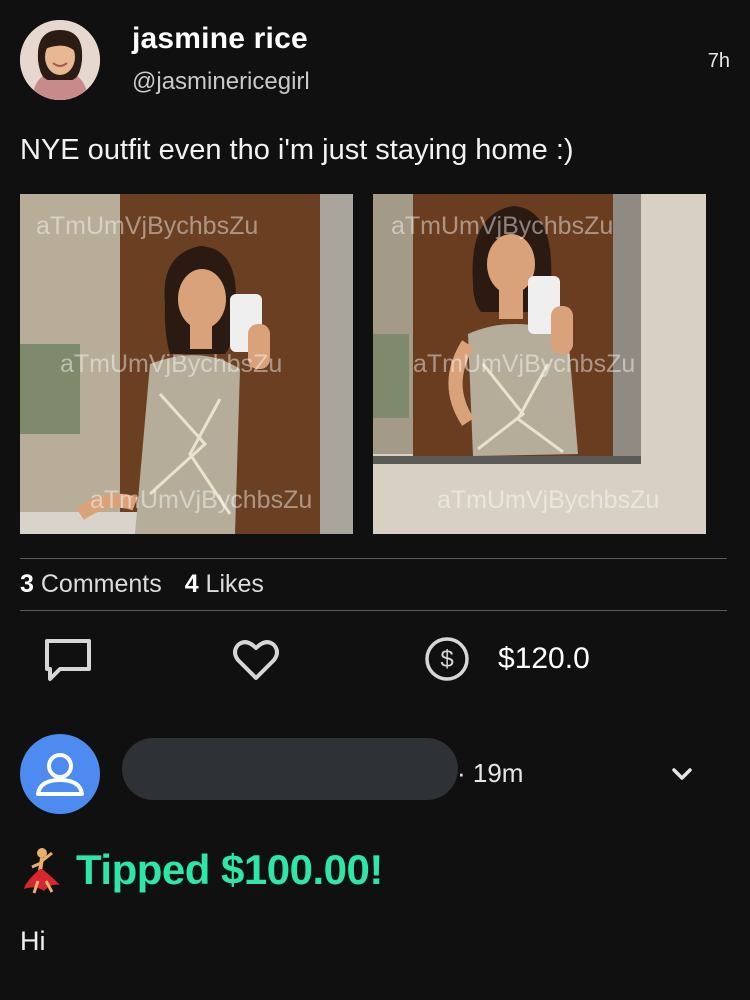  I want to click on comment-icon, so click(68, 660).